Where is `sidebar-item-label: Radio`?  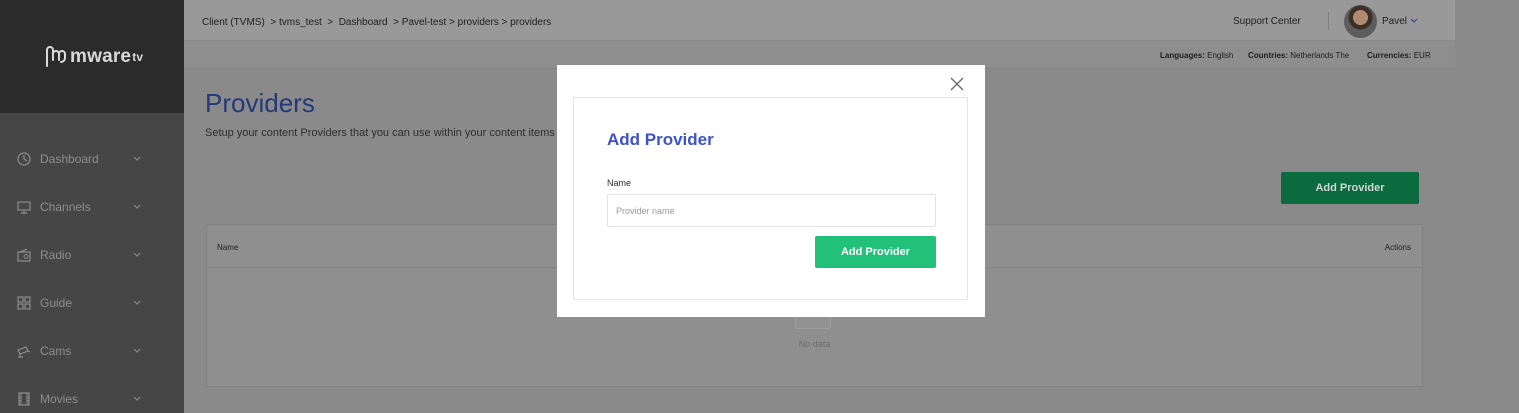 sidebar-item-label: Radio is located at coordinates (56, 255).